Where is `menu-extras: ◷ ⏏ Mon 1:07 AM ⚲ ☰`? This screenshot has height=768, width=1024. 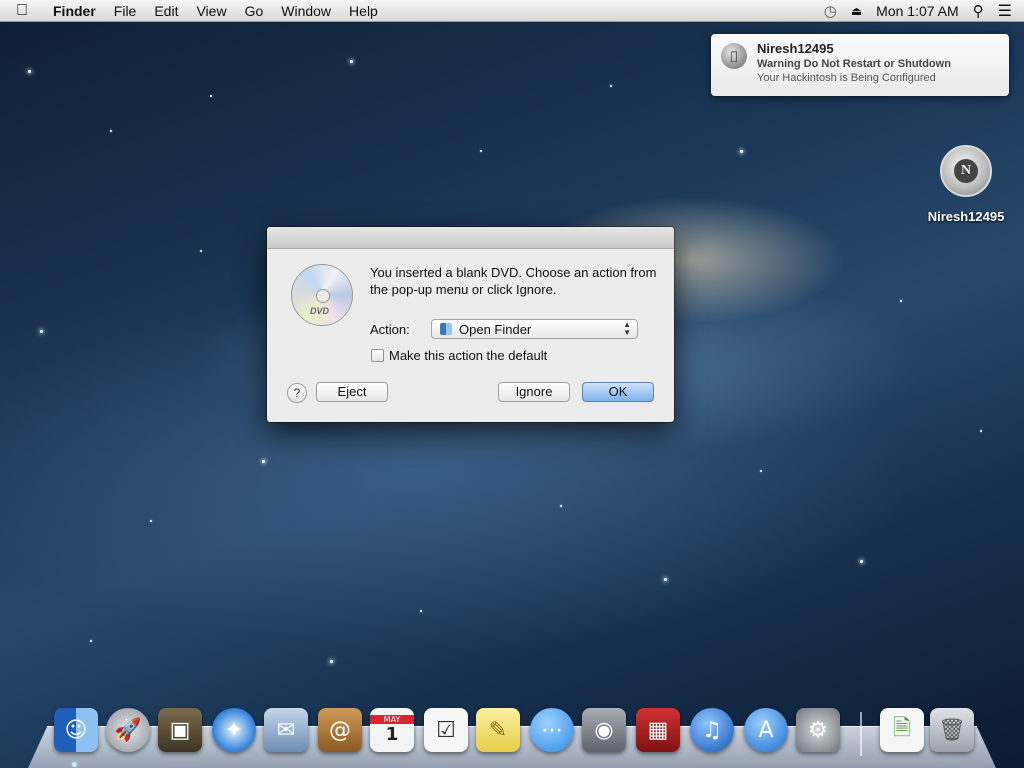 menu-extras: ◷ ⏏ Mon 1:07 AM ⚲ ☰ is located at coordinates (924, 11).